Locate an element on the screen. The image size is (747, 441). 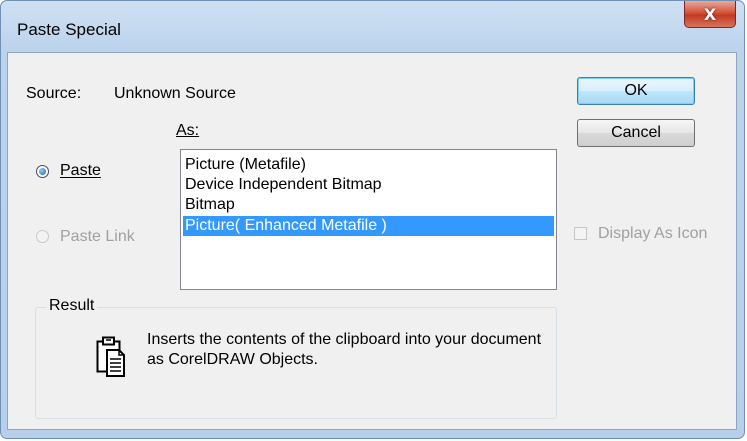
display-as-icon-label: Display As Icon is located at coordinates (653, 233).